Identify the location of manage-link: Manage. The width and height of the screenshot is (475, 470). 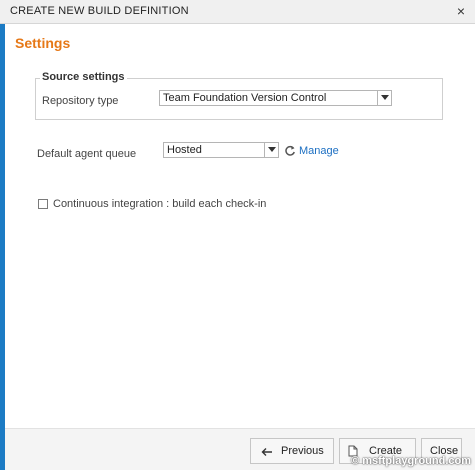
(319, 151).